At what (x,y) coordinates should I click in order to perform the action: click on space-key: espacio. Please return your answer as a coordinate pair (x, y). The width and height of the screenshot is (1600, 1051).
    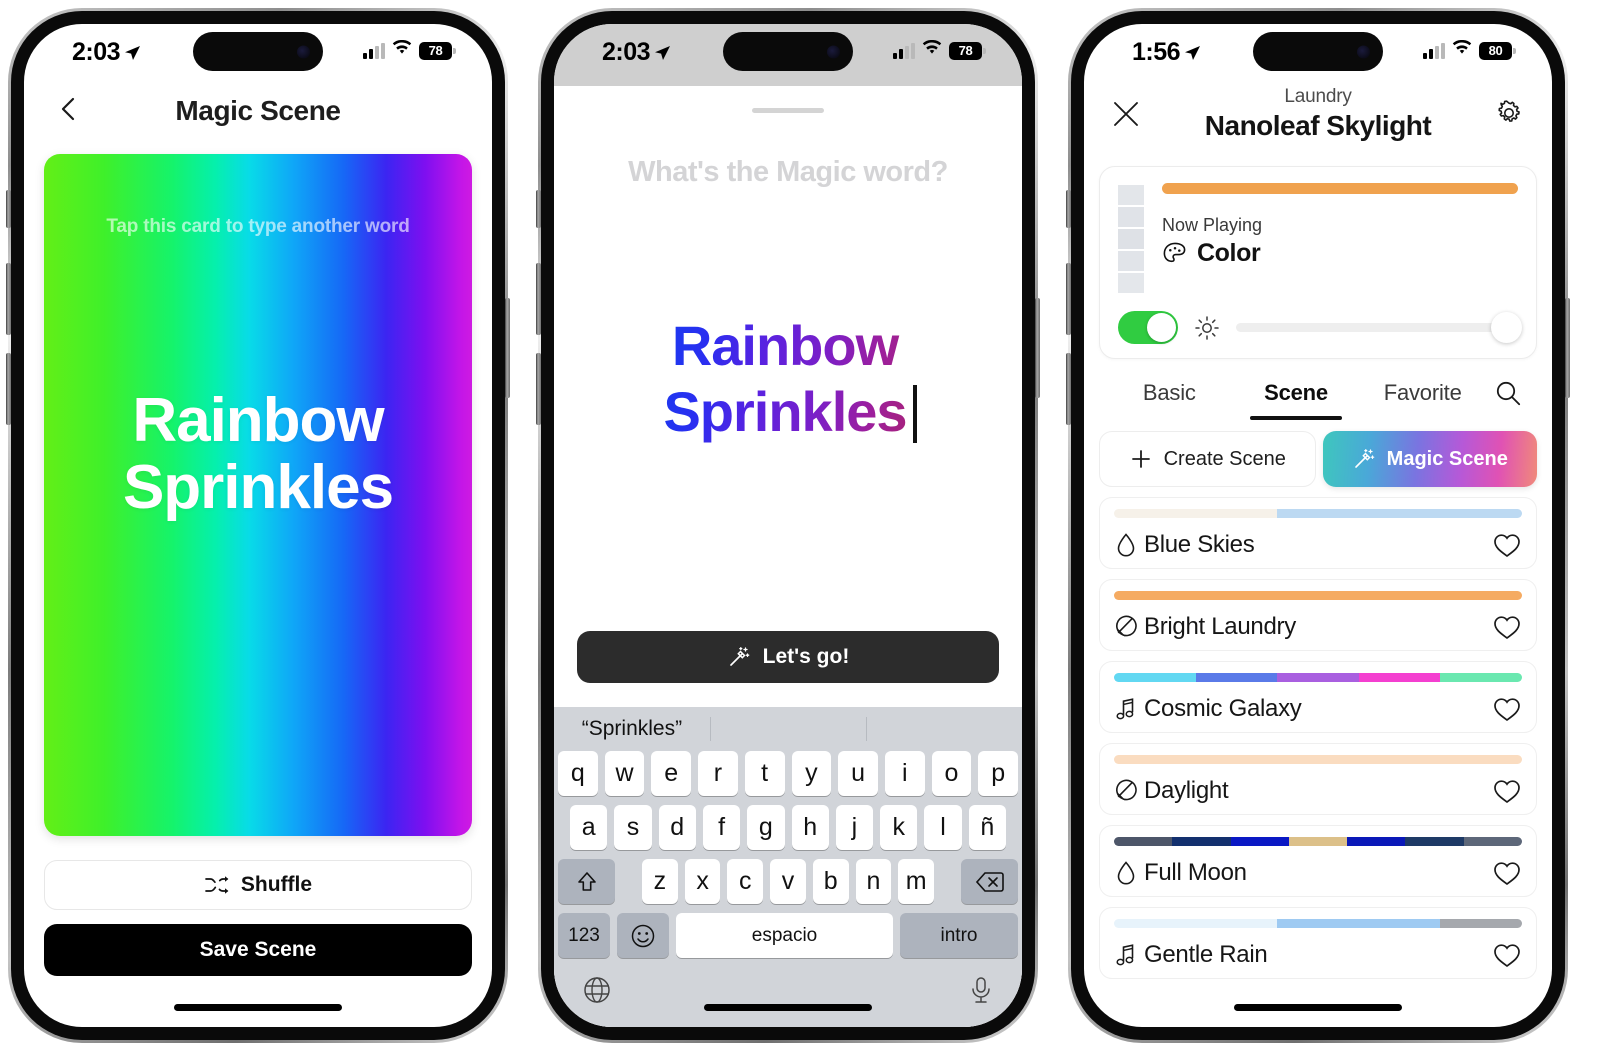
    Looking at the image, I should click on (784, 935).